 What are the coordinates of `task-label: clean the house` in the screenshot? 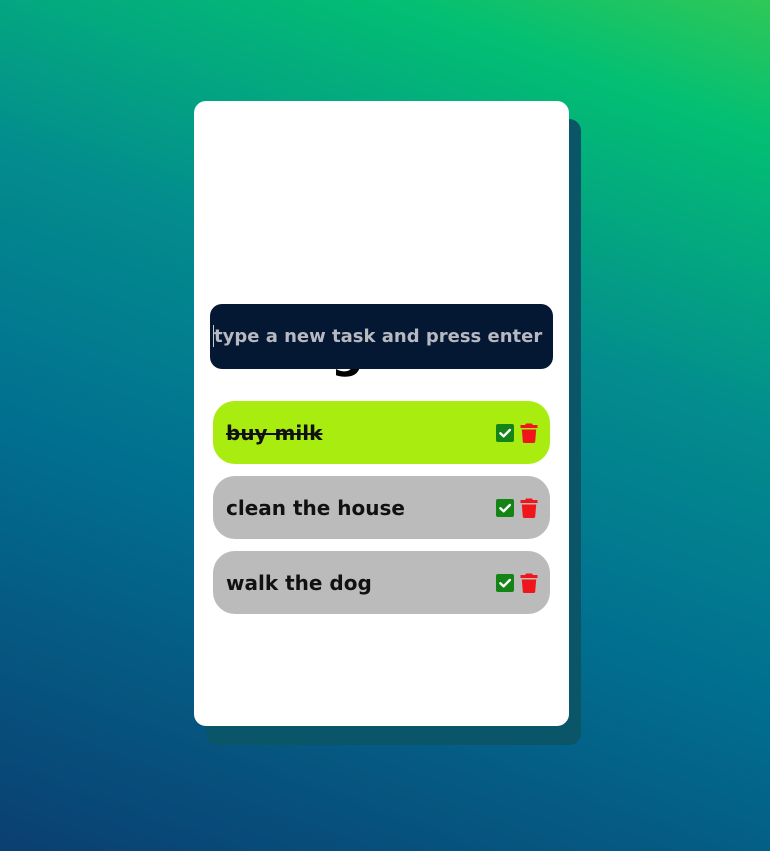 It's located at (315, 507).